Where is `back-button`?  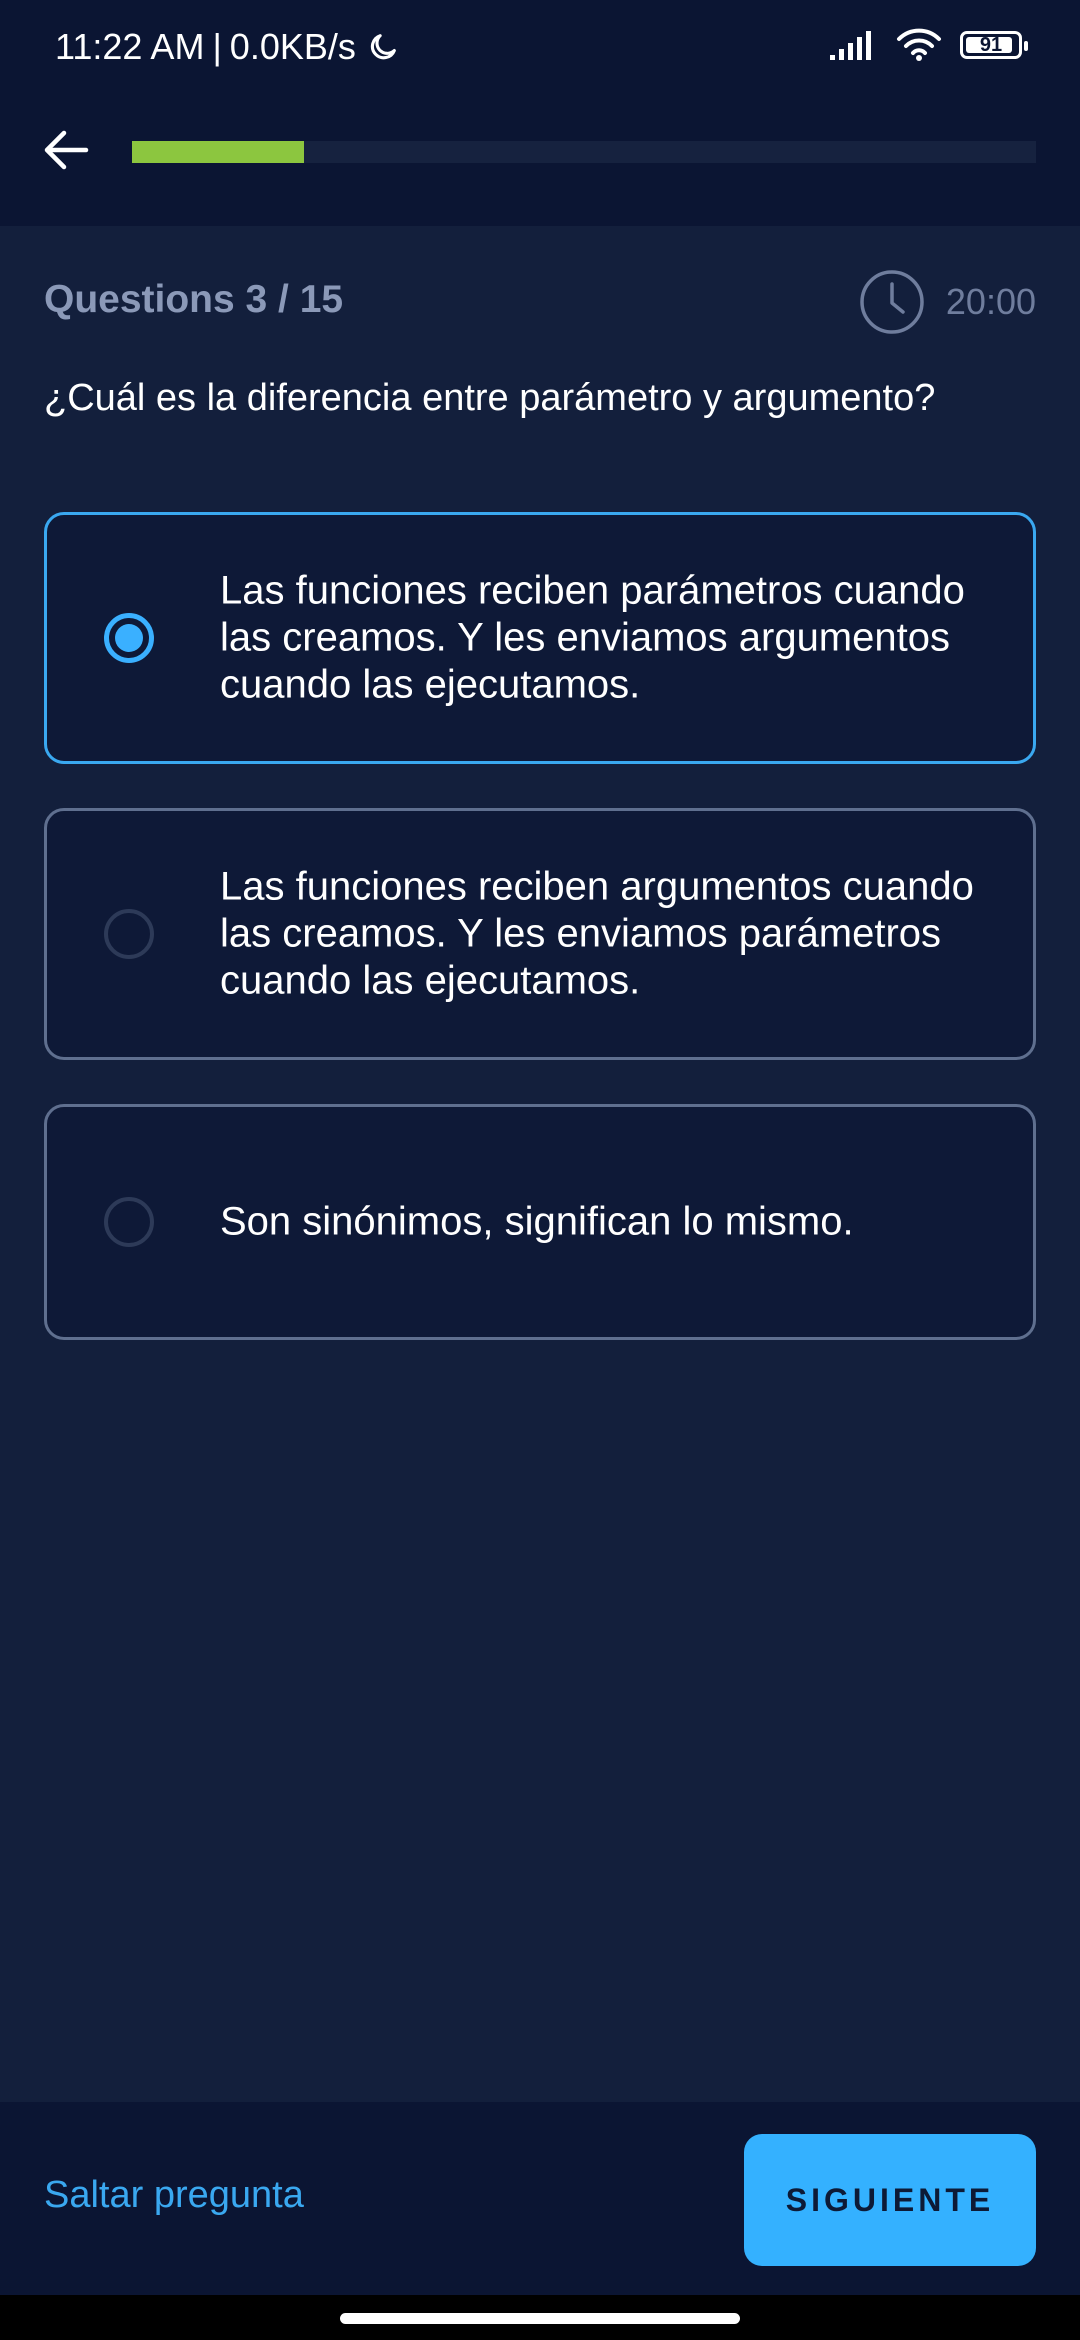
back-button is located at coordinates (66, 150).